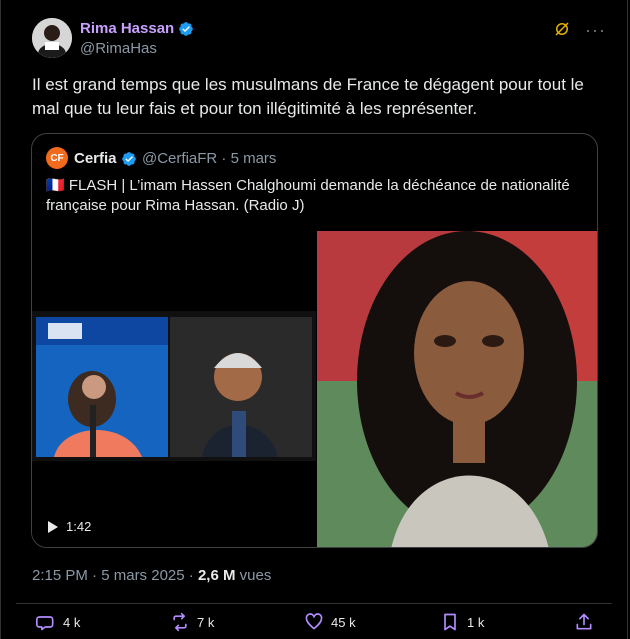 This screenshot has width=630, height=639. What do you see at coordinates (79, 526) in the screenshot?
I see `video-duration-label: 1:42` at bounding box center [79, 526].